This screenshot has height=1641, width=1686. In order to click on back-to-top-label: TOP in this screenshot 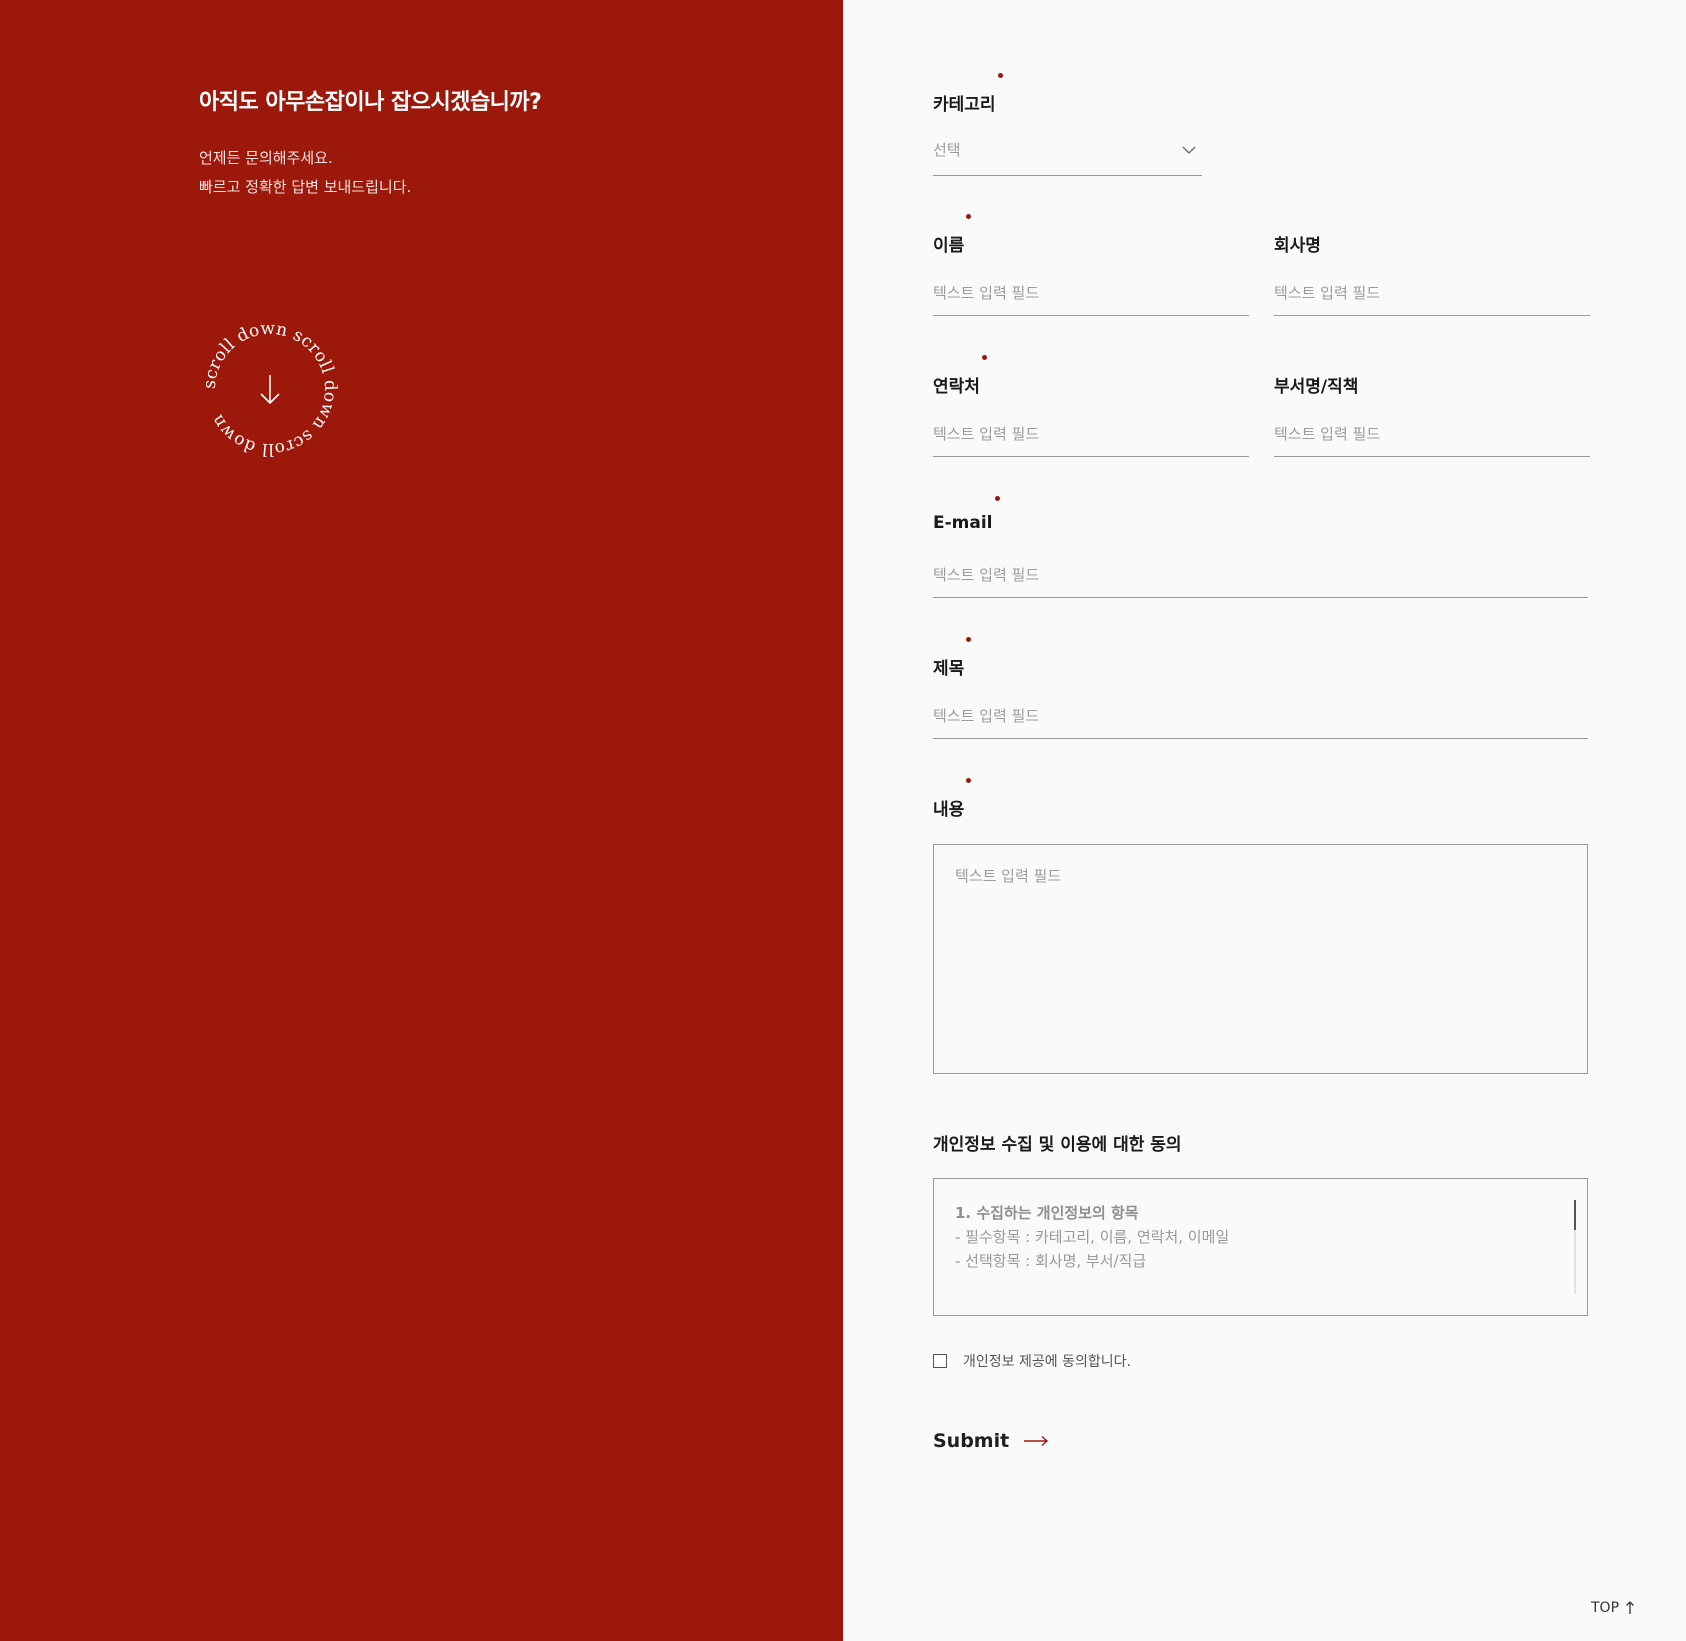, I will do `click(1605, 1608)`.